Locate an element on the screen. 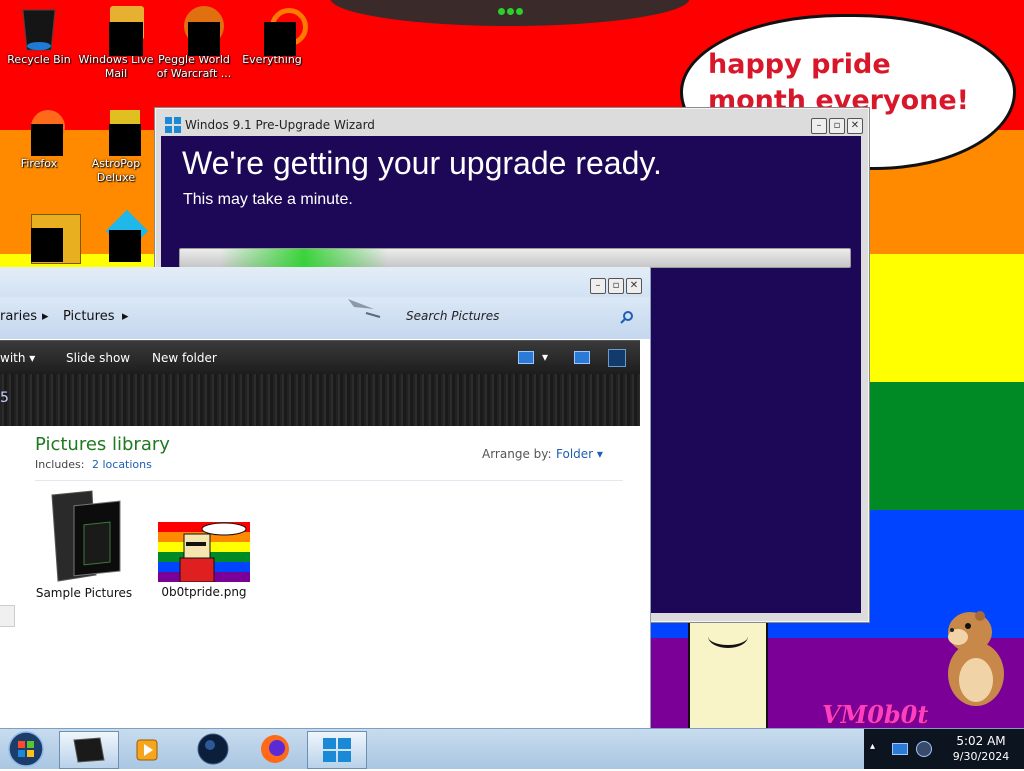 The width and height of the screenshot is (1024, 771). taskbar-wizard-button is located at coordinates (337, 750).